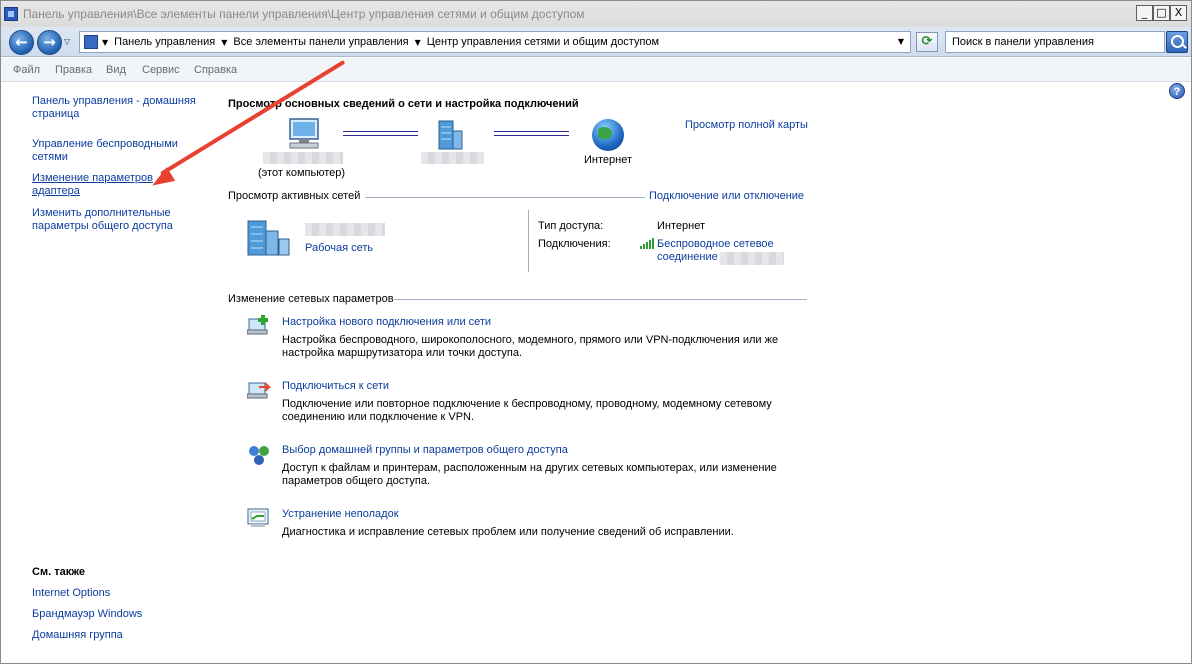 The width and height of the screenshot is (1192, 664). Describe the element at coordinates (1177, 91) in the screenshot. I see `help-icon: ?` at that location.